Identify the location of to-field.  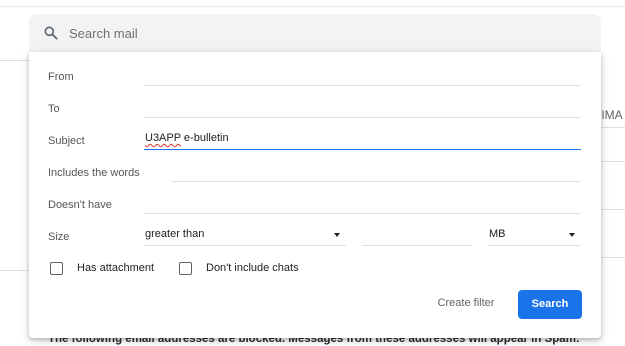
(362, 107).